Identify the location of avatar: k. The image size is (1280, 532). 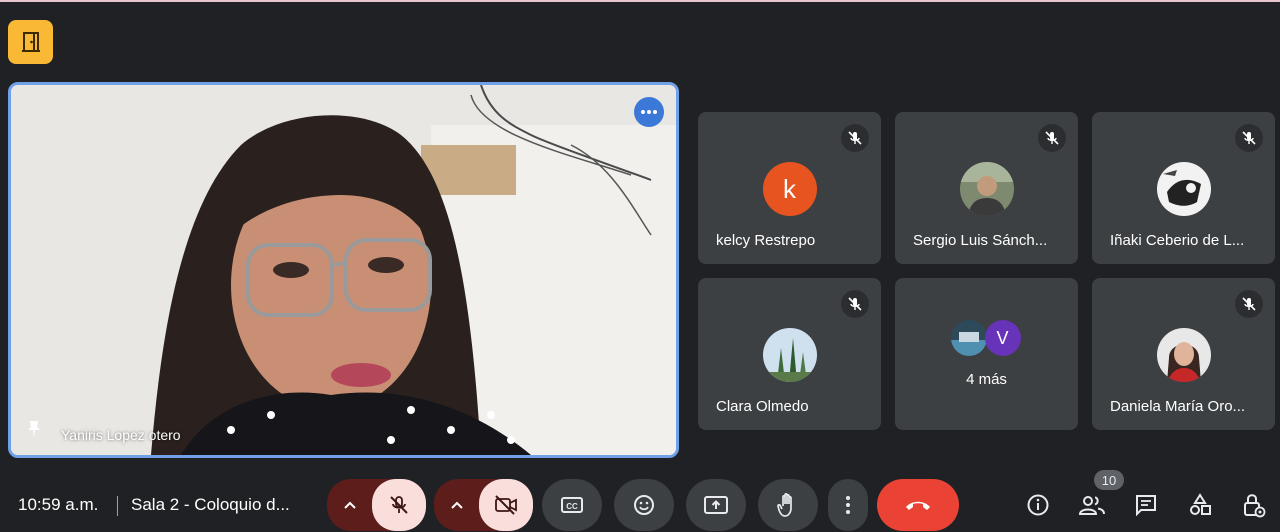
(789, 189).